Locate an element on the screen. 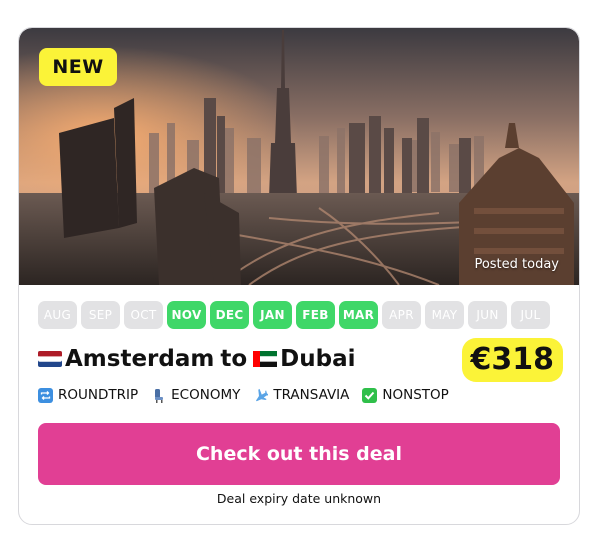 The width and height of the screenshot is (600, 546). check-out-deal-button: Check out this deal is located at coordinates (299, 454).